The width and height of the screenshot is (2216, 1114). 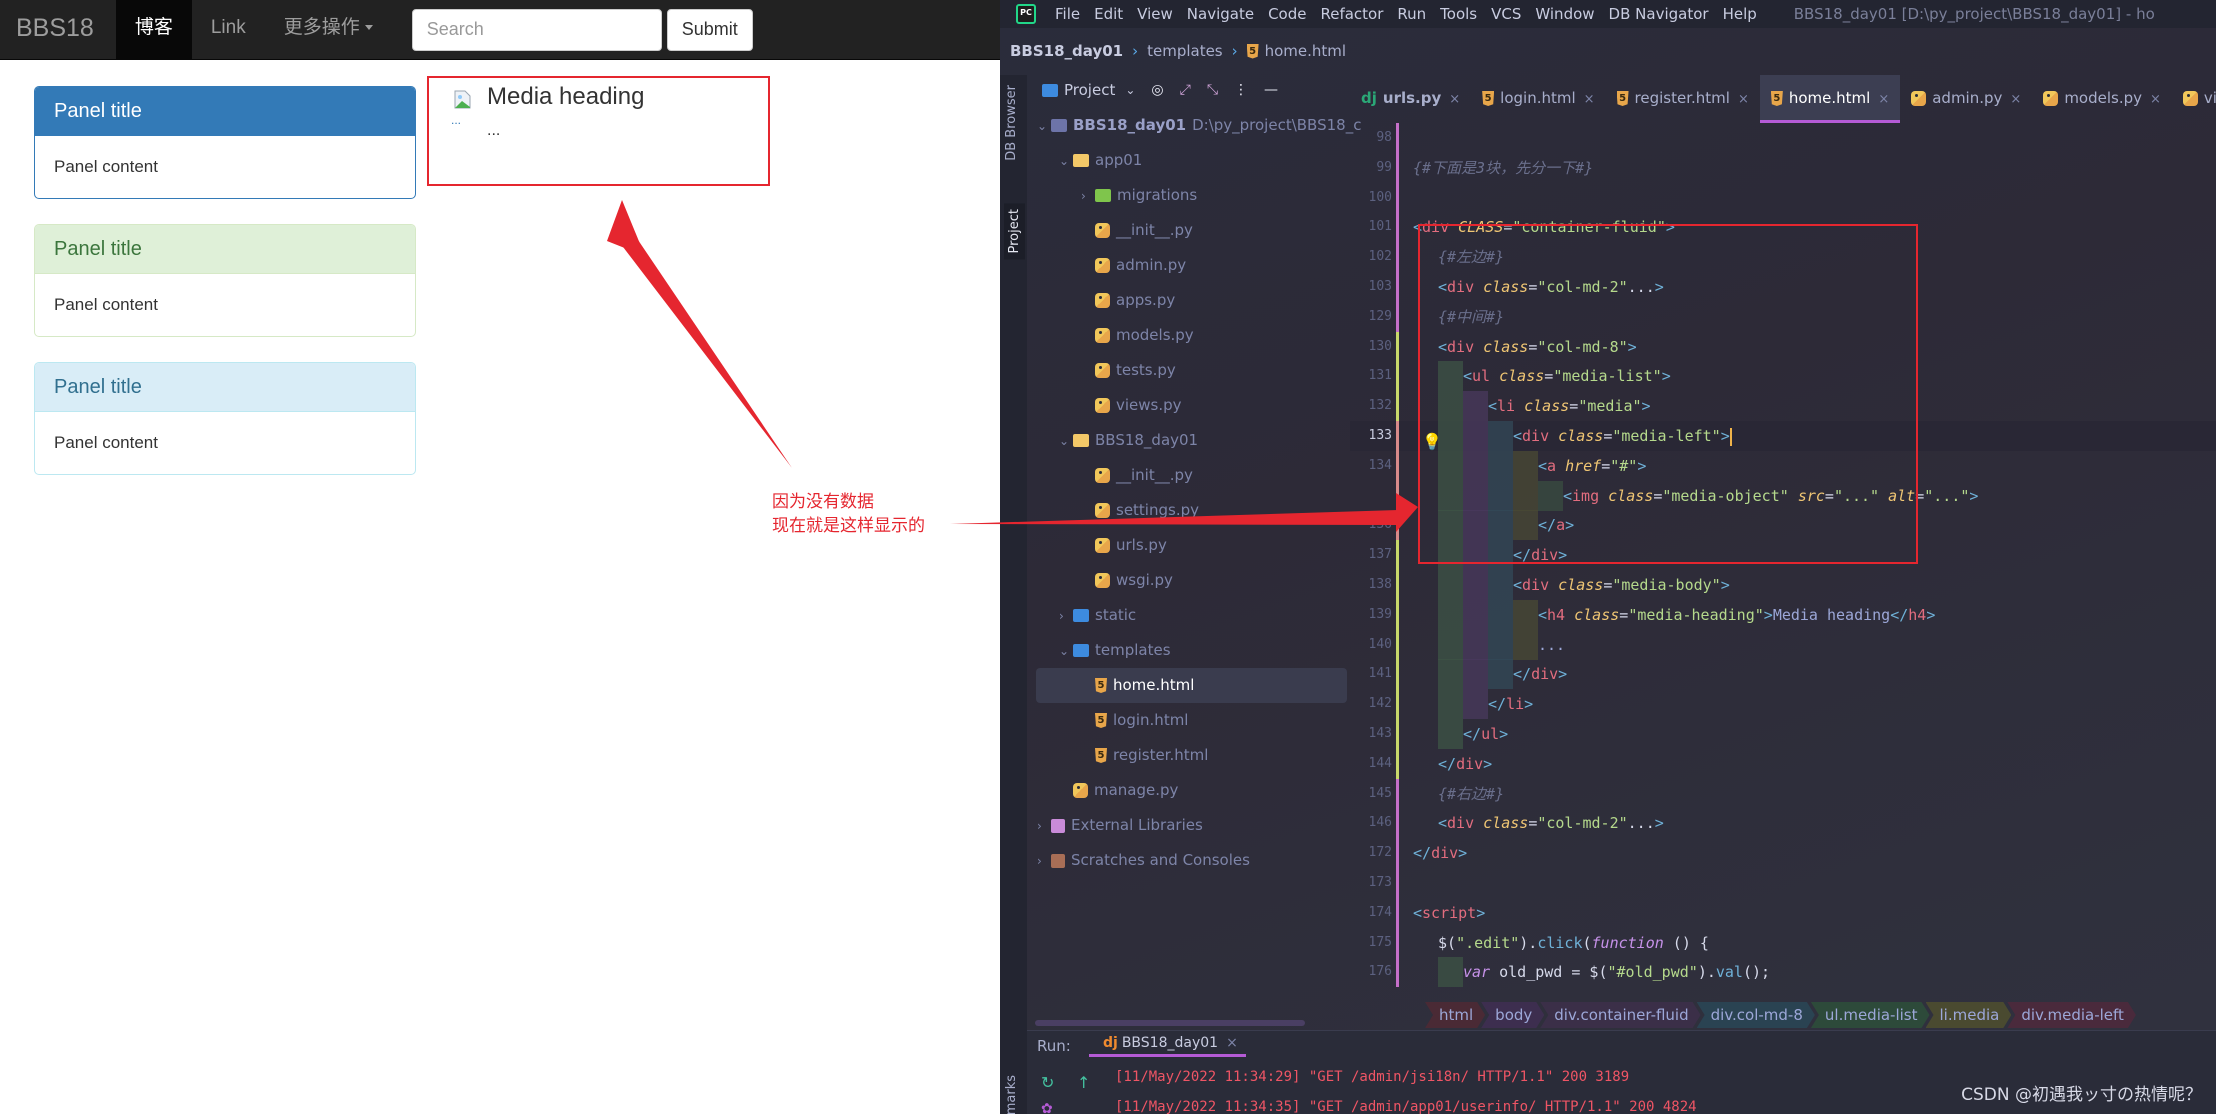 I want to click on tree-item: ⌄ BBS18_day01, so click(x=1188, y=440).